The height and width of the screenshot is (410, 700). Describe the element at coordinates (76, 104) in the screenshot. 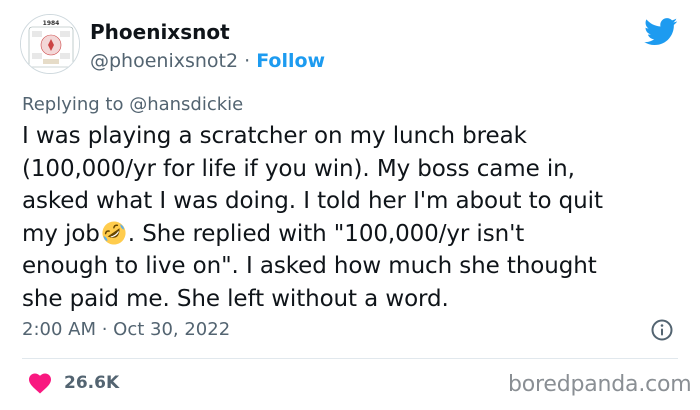

I see `replying-prefix: Replying to` at that location.